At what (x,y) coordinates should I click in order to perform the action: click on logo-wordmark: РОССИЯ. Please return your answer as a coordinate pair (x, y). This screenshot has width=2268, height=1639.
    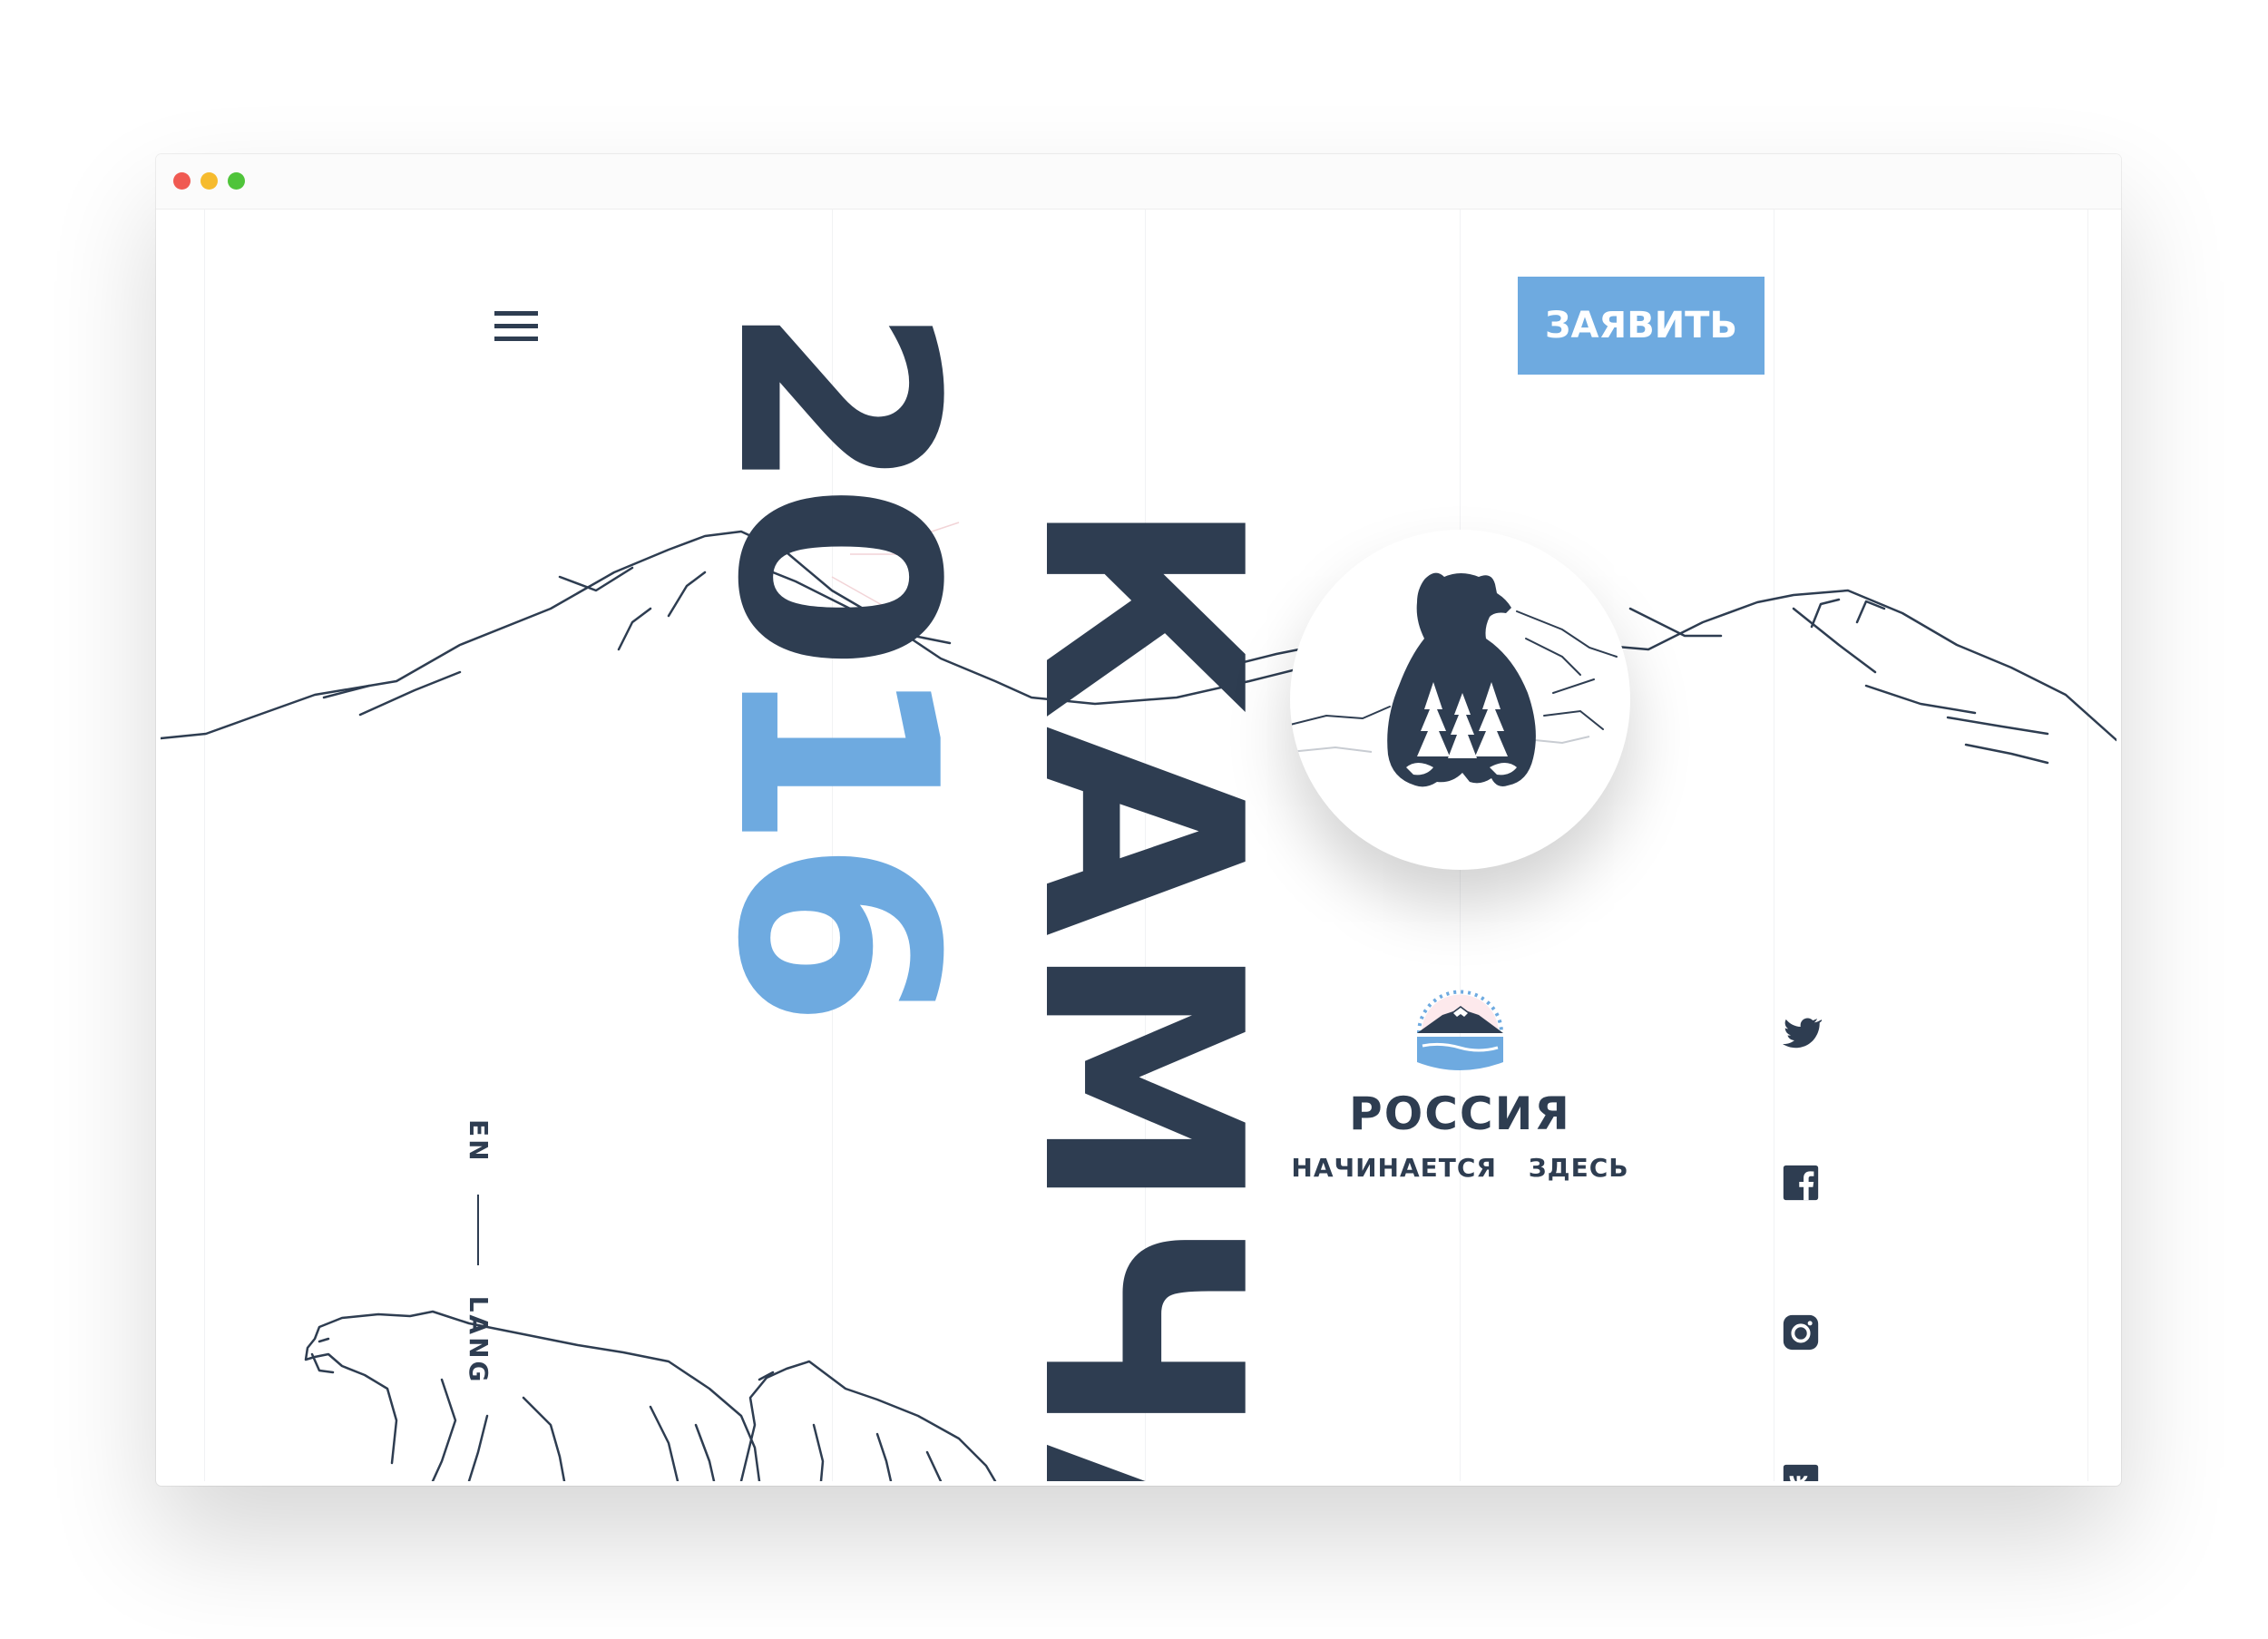
    Looking at the image, I should click on (1460, 1114).